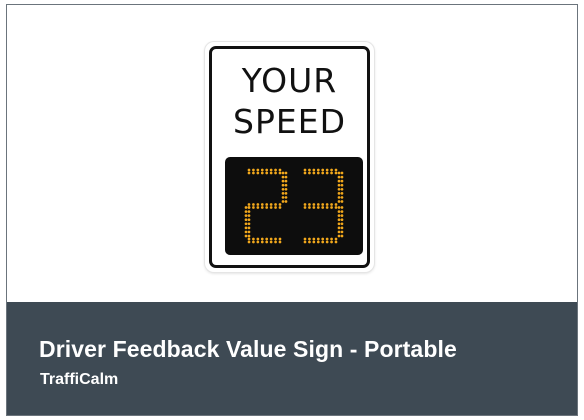  Describe the element at coordinates (289, 121) in the screenshot. I see `sign-text-line-2: SPEED` at that location.